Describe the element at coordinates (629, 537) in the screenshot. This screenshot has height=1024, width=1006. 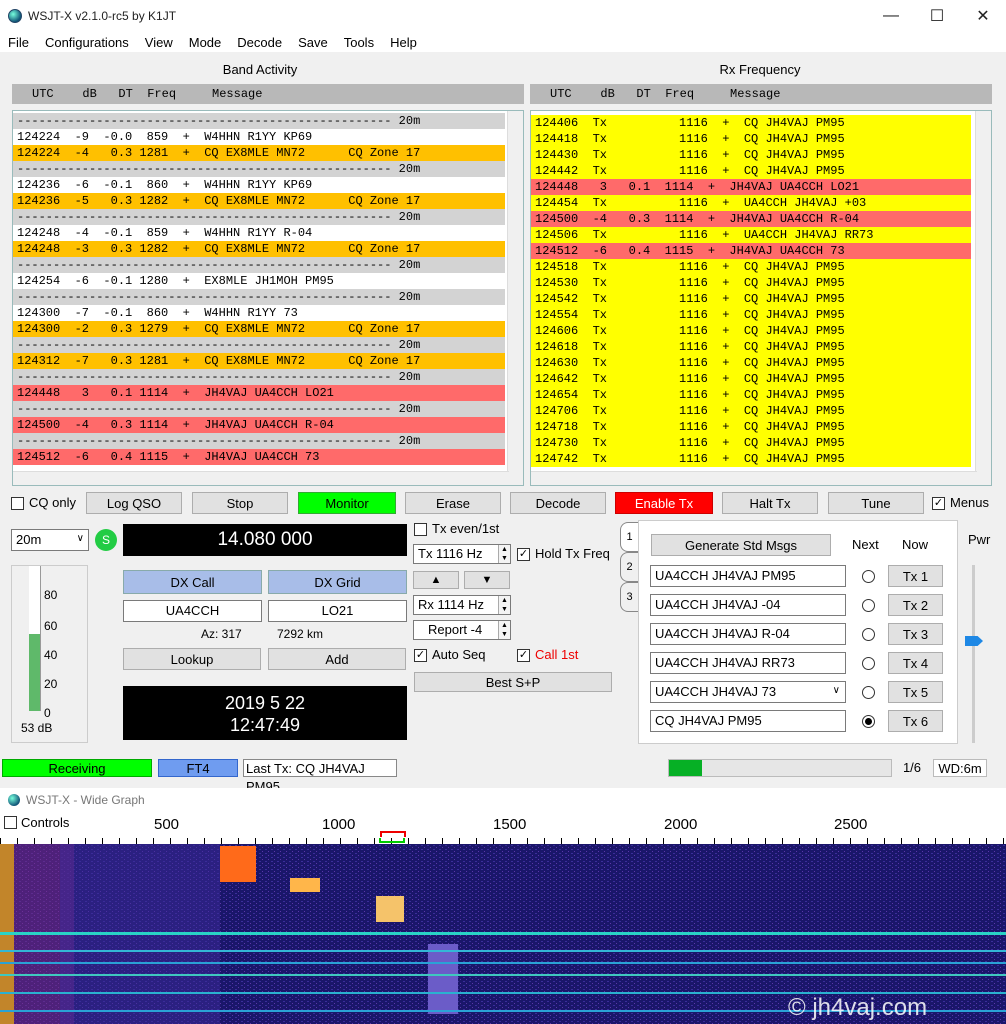
I see `tab-1: 1` at that location.